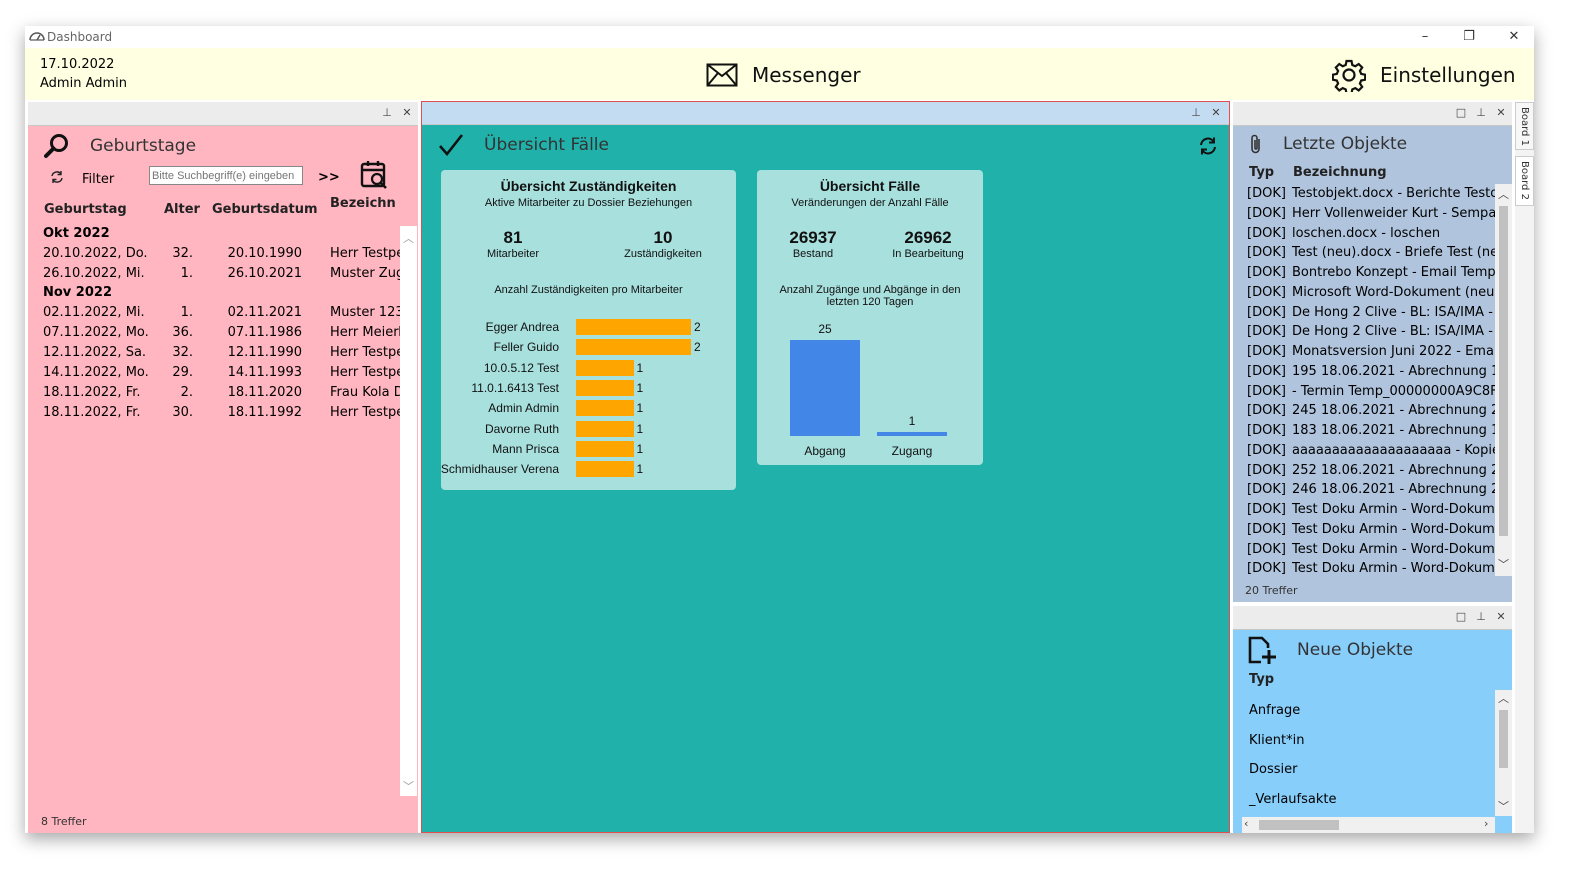  I want to click on list-item: [DOK] Bontrebo Konzept - Email Temp_(, so click(1364, 274).